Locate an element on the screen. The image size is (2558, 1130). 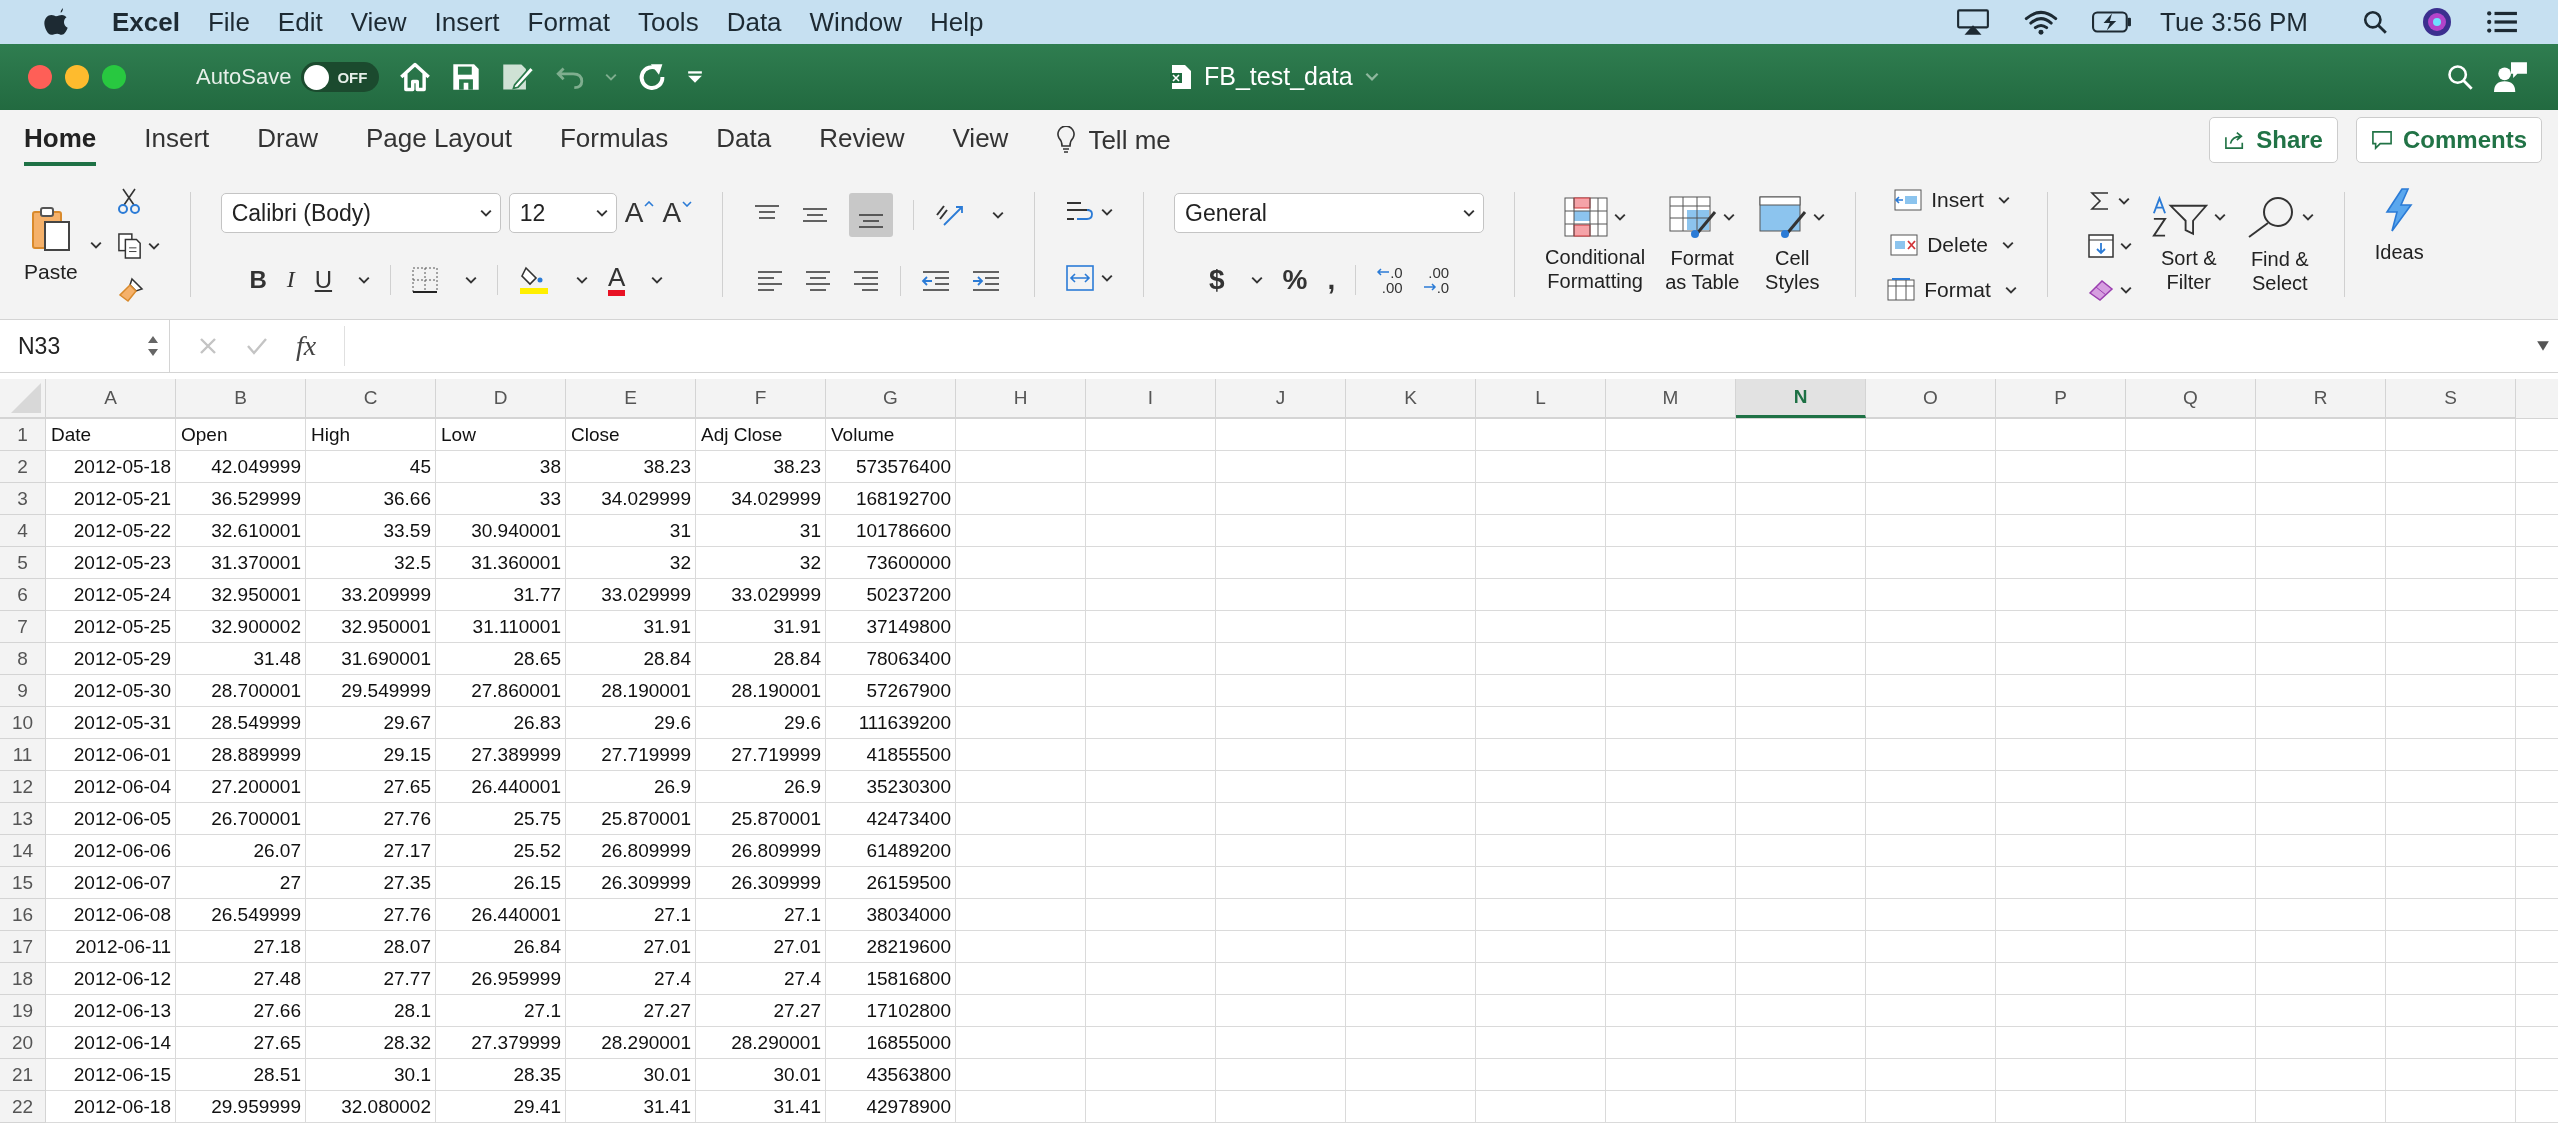
save-icon is located at coordinates (466, 77).